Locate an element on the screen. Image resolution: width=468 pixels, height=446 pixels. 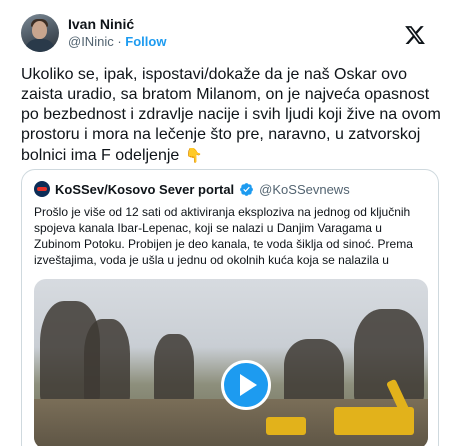
author-sub: @INinic · Follow is located at coordinates (117, 42).